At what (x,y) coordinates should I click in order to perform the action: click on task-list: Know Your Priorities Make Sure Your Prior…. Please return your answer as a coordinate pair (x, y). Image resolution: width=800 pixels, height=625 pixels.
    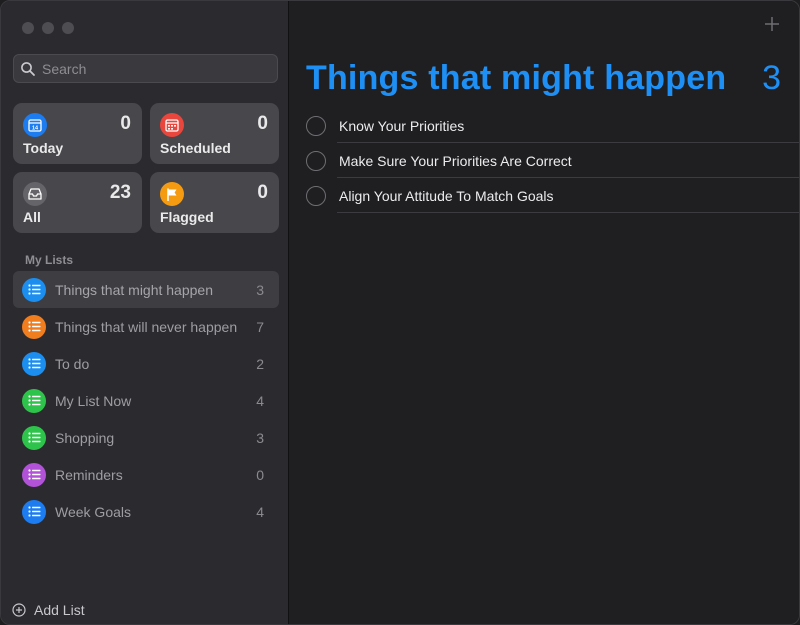
    Looking at the image, I should click on (544, 160).